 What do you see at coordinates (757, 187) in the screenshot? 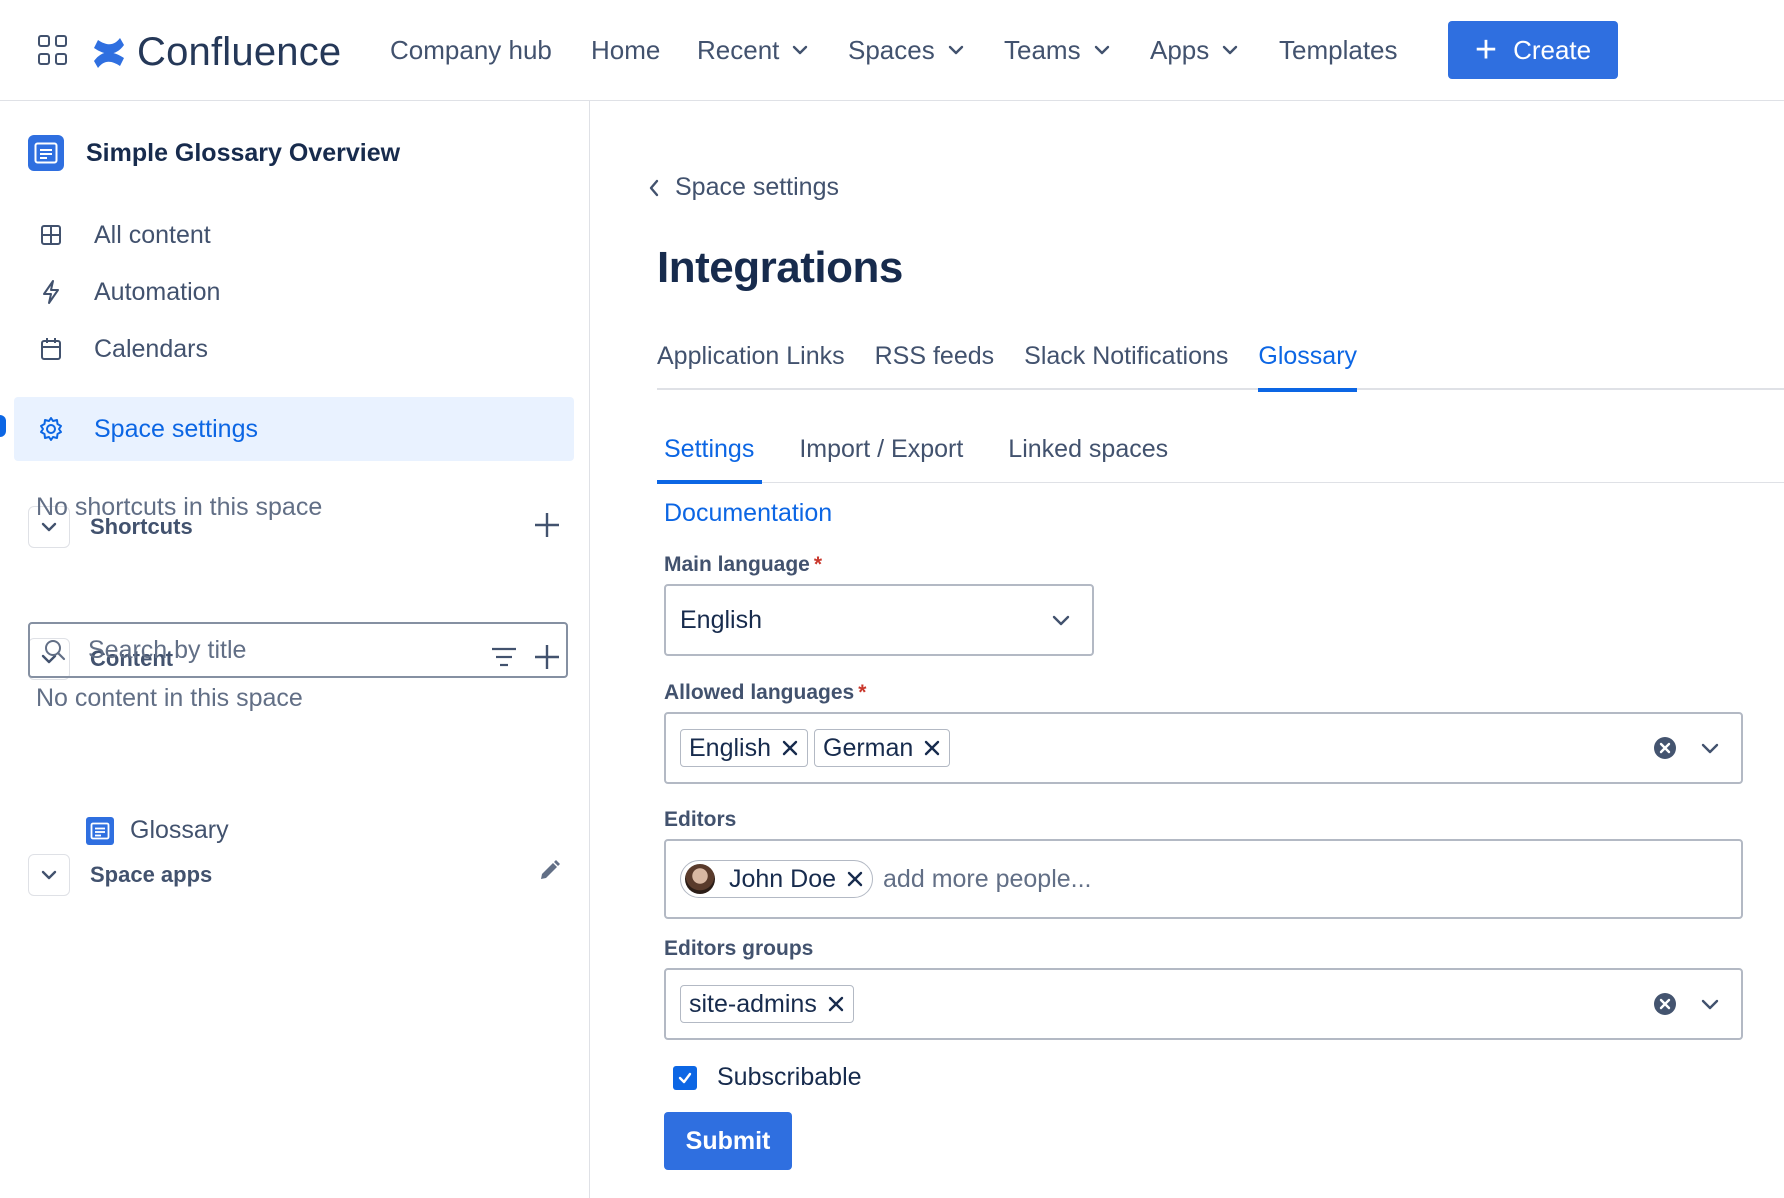
I see `back-link-label: Space settings` at bounding box center [757, 187].